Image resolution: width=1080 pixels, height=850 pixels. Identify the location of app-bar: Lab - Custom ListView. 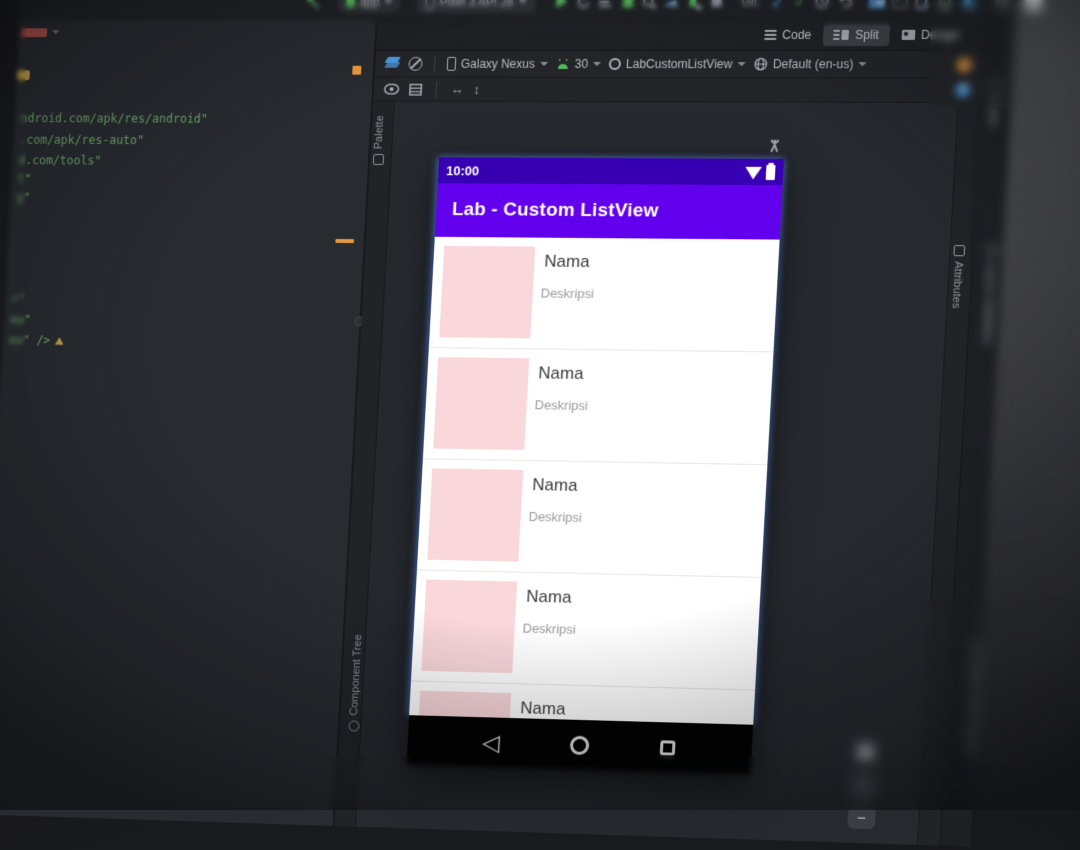
(609, 211).